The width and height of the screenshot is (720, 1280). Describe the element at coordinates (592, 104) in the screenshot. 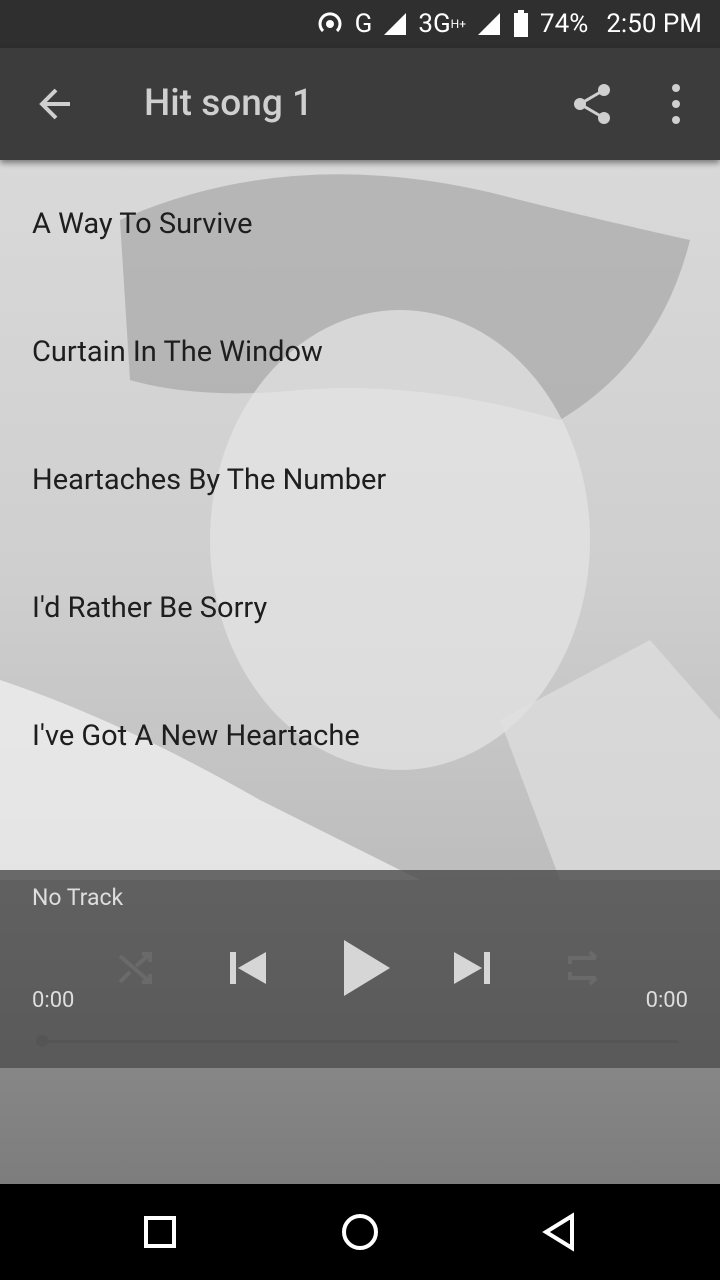

I see `share-icon` at that location.